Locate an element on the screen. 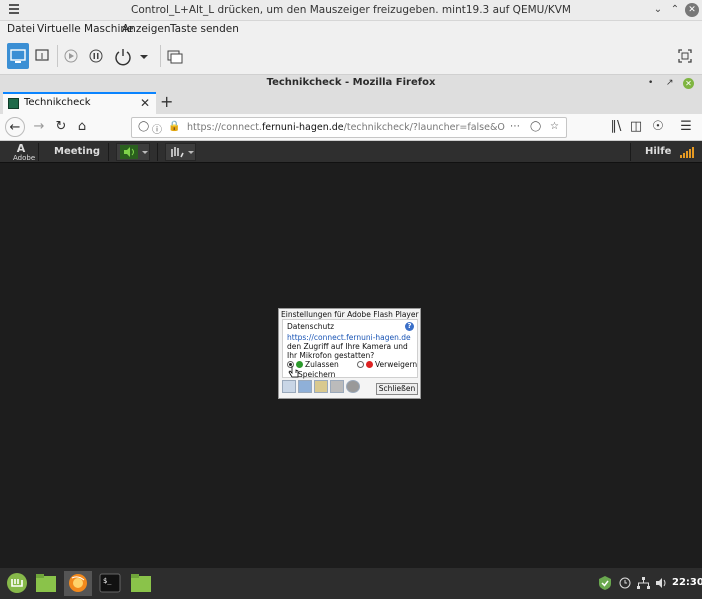 The width and height of the screenshot is (702, 599). account-icon: ☉ is located at coordinates (658, 127).